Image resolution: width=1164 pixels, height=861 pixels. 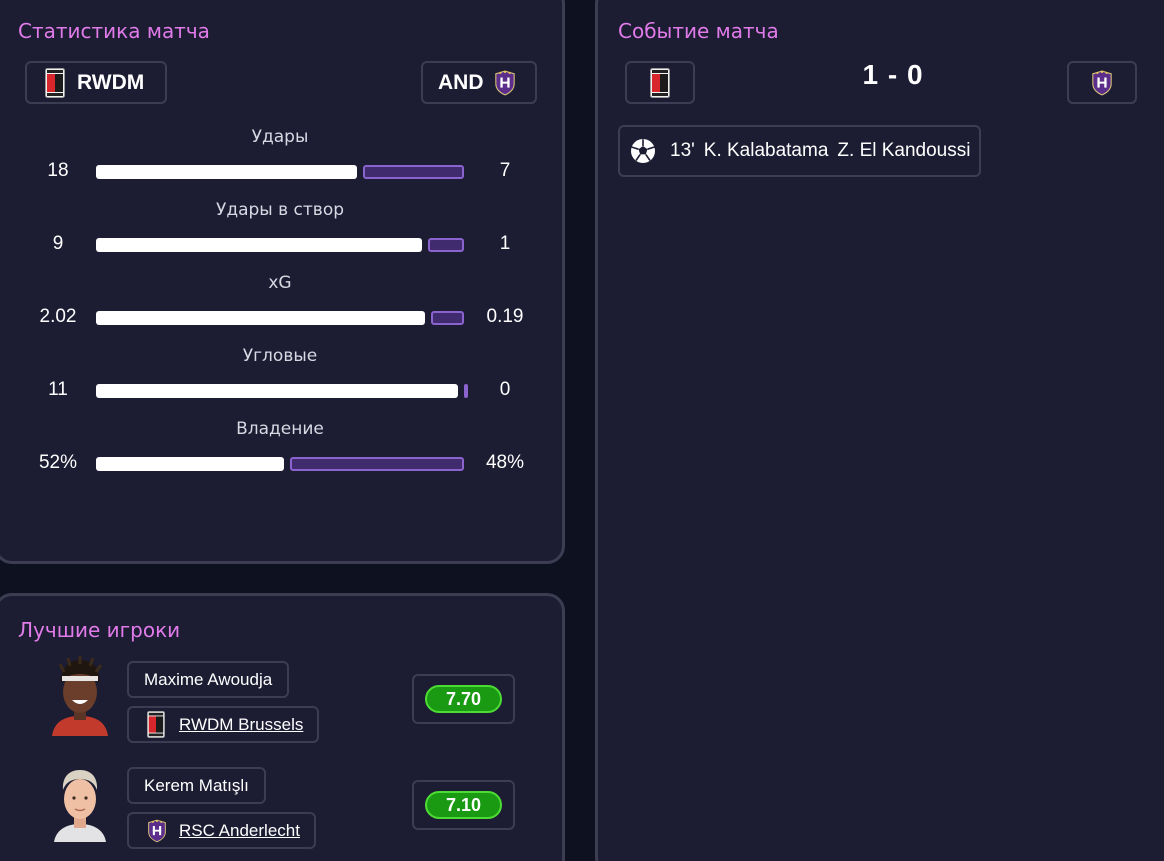 What do you see at coordinates (58, 389) in the screenshot?
I see `stat-home-value: 11` at bounding box center [58, 389].